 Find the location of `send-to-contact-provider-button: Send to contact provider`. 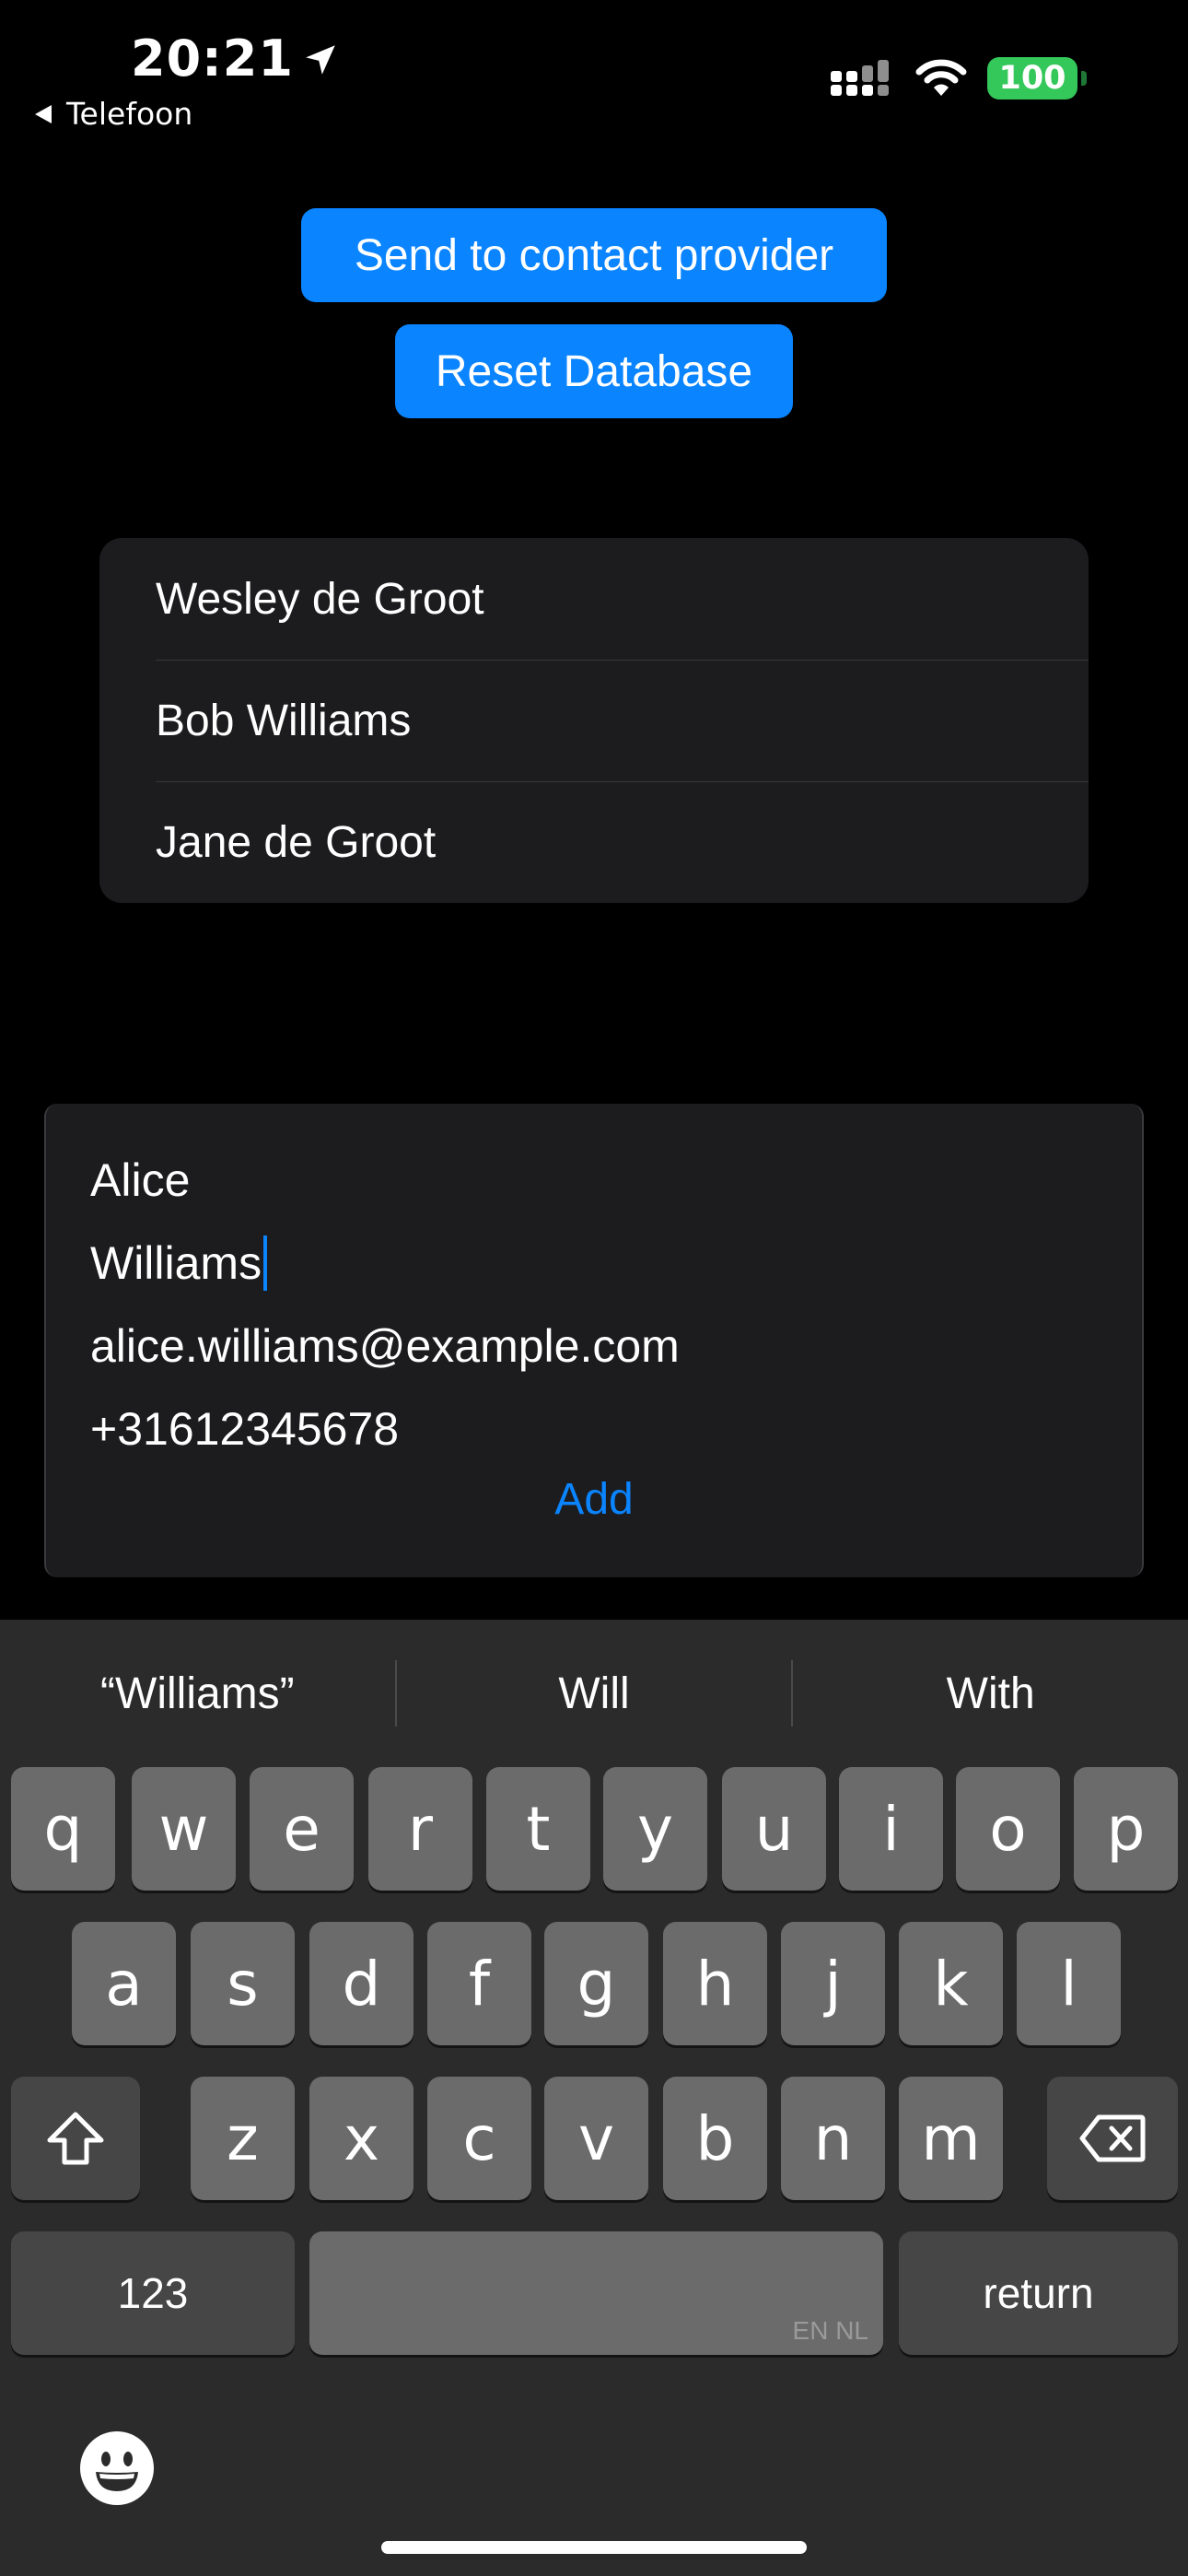

send-to-contact-provider-button: Send to contact provider is located at coordinates (594, 255).